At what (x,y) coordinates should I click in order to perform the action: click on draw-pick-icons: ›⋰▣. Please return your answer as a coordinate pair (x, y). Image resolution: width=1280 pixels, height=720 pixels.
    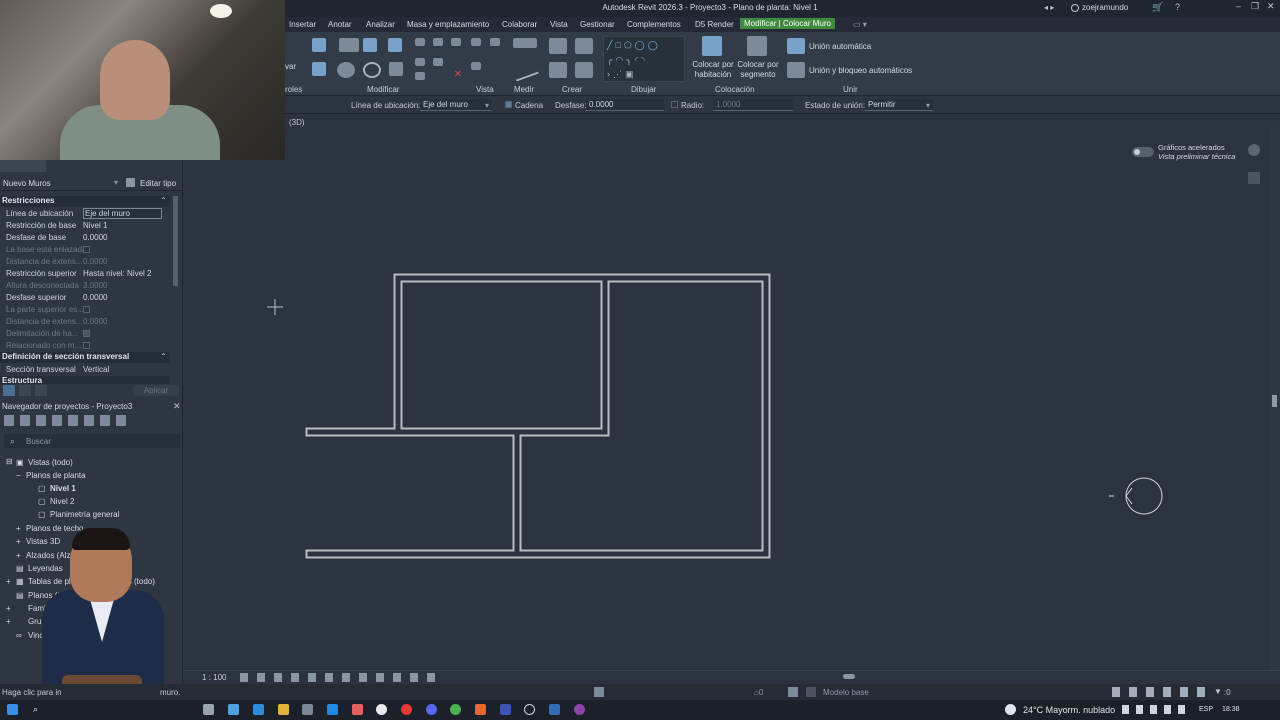
    Looking at the image, I should click on (622, 74).